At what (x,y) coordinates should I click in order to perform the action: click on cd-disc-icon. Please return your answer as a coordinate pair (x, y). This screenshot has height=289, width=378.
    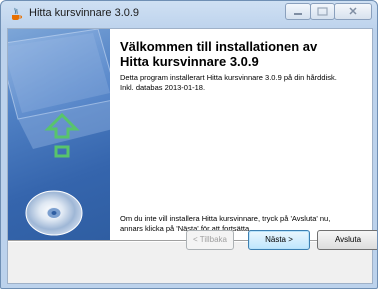
    Looking at the image, I should click on (54, 213).